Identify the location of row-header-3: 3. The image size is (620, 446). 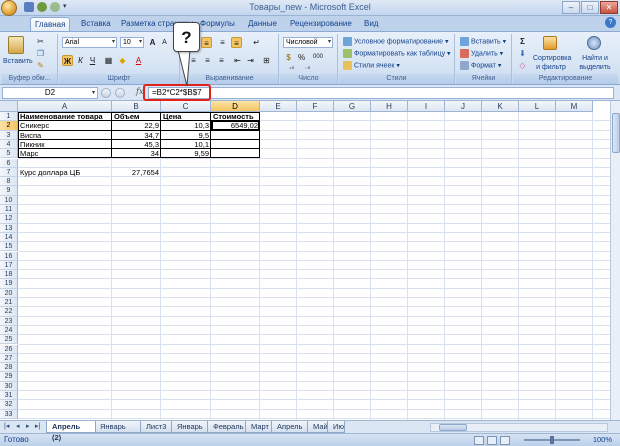
(9, 135).